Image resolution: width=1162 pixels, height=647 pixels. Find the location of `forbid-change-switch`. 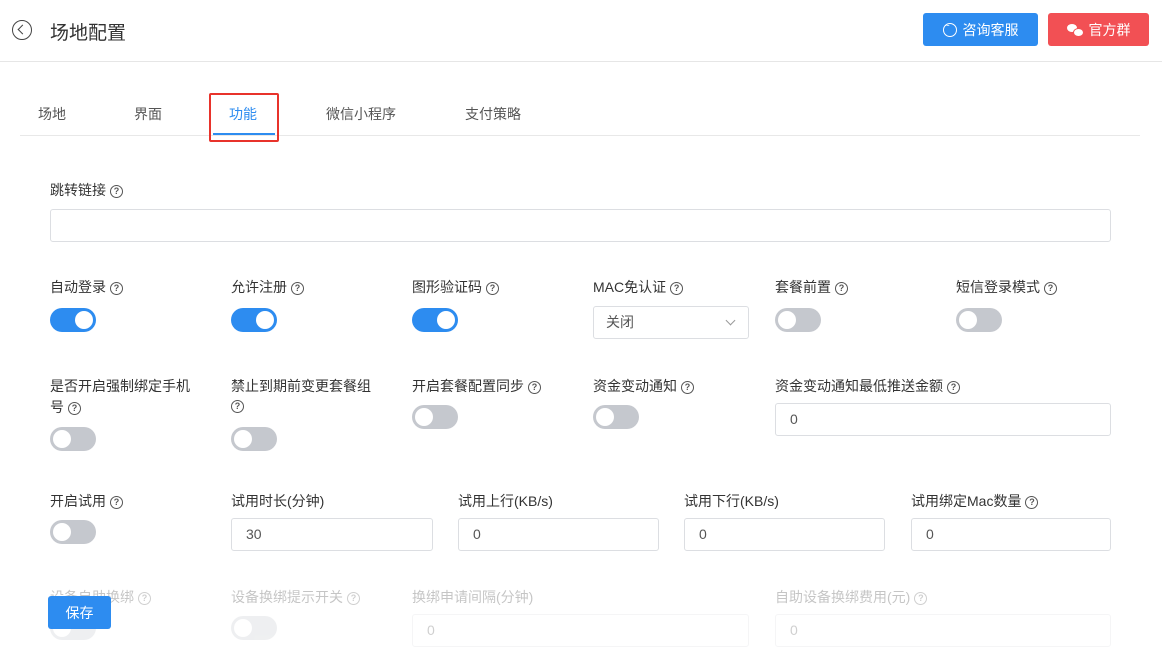

forbid-change-switch is located at coordinates (254, 439).